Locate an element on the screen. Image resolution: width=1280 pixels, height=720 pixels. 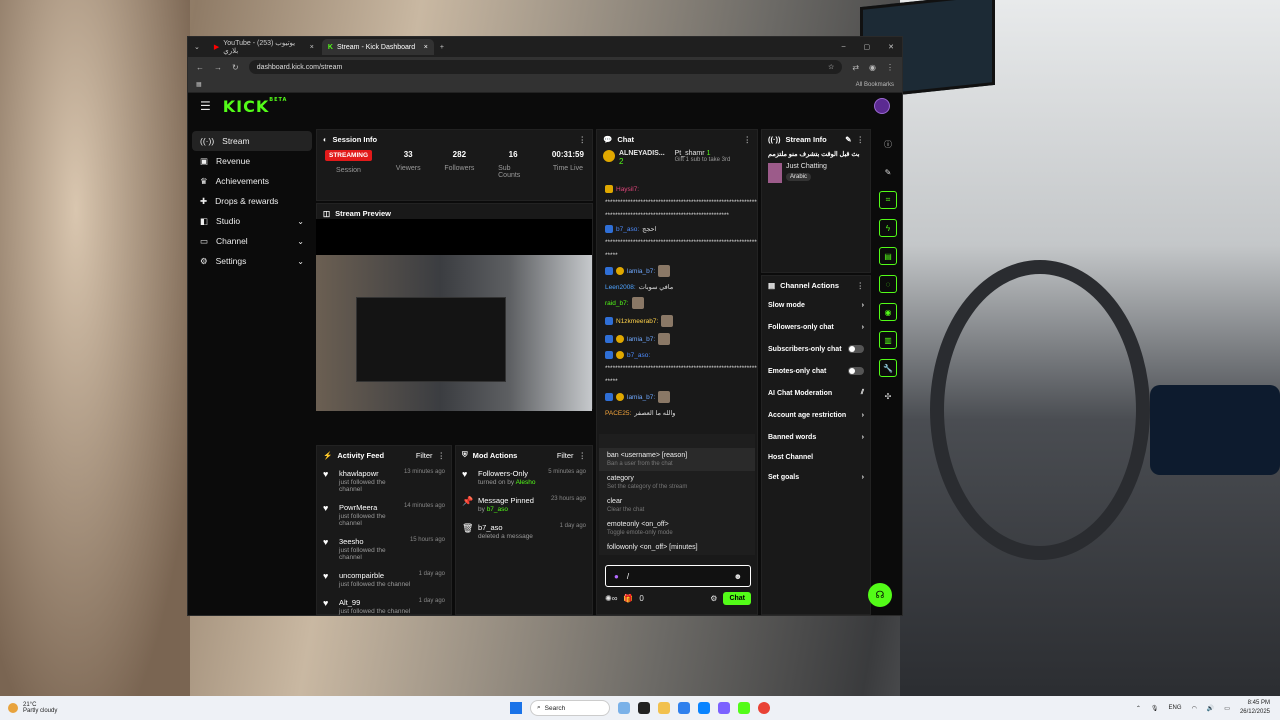
command-item: emoteonly <on_off> Toggle emote-only mode is located at coordinates (677, 528).